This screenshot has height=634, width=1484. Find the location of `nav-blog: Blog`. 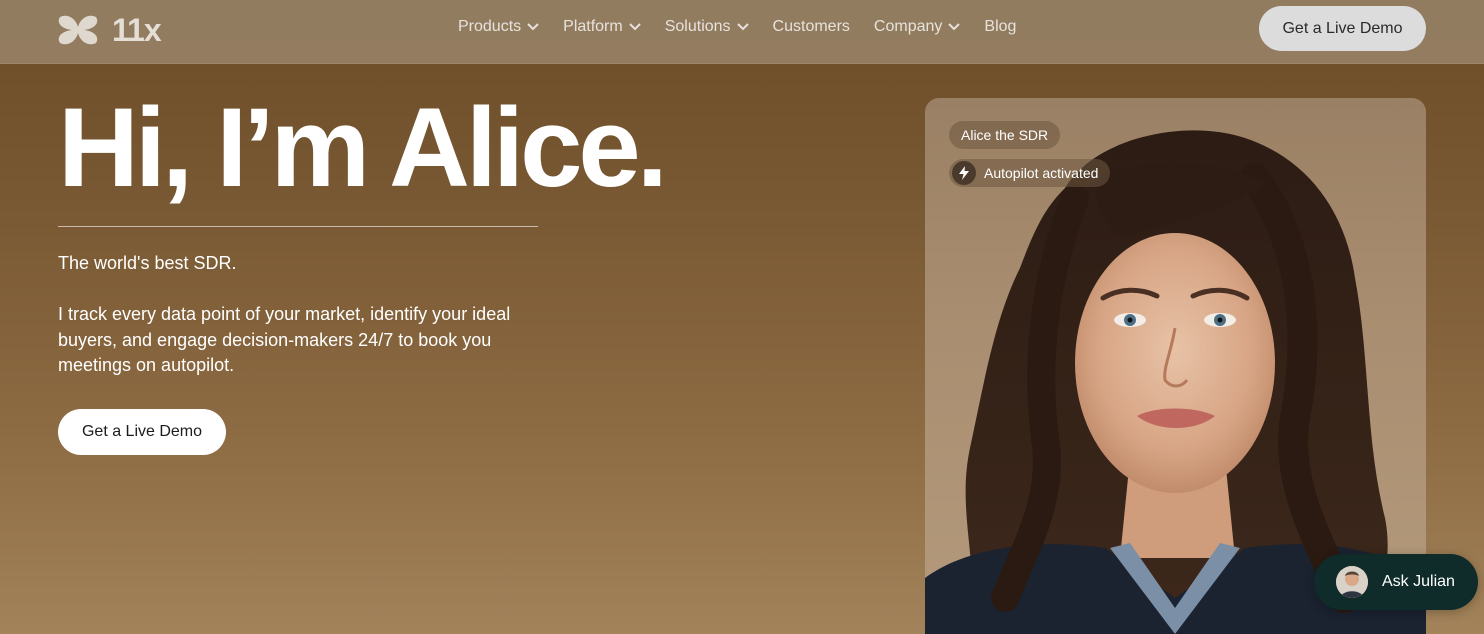

nav-blog: Blog is located at coordinates (1000, 27).